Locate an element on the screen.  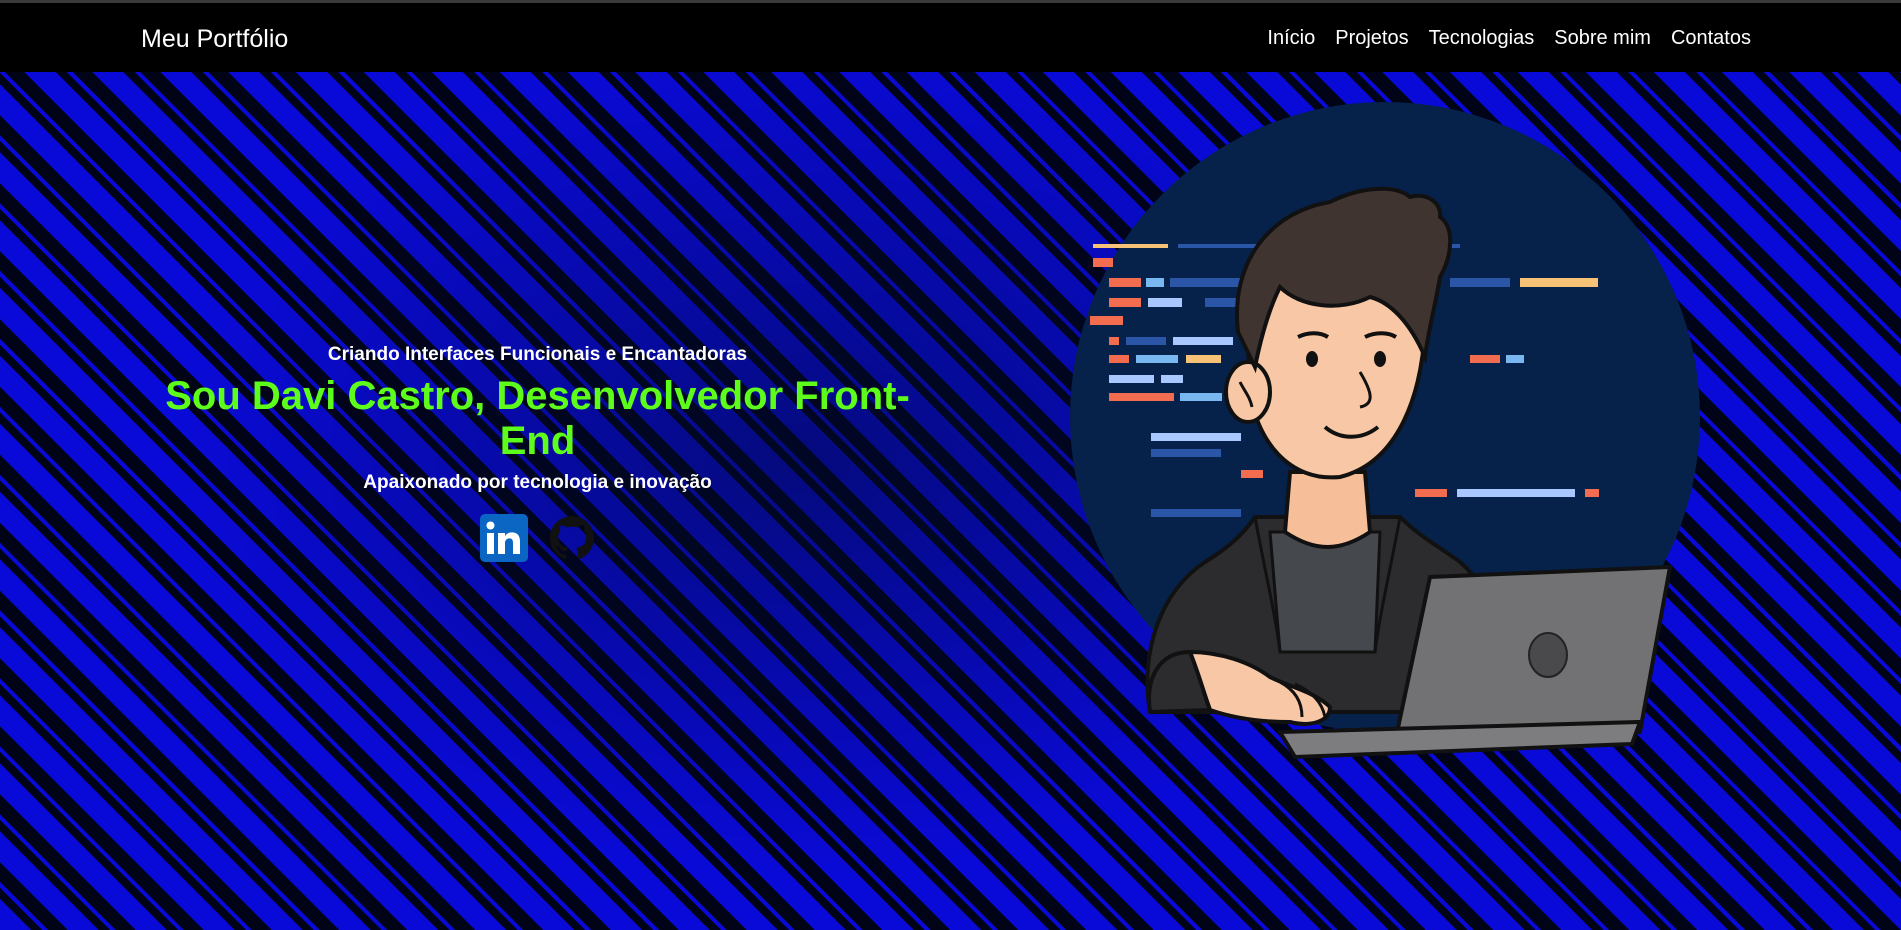
nav-link-tecnologias: Tecnologias is located at coordinates (1482, 38).